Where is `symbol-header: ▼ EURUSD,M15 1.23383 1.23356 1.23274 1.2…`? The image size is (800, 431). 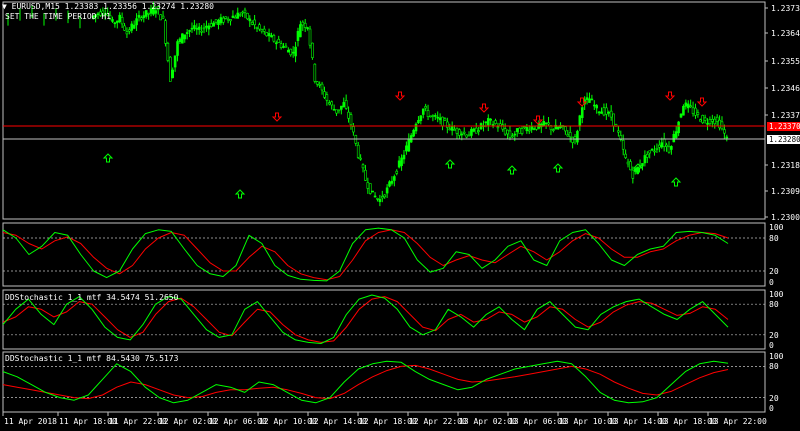
symbol-header: ▼ EURUSD,M15 1.23383 1.23356 1.23274 1.2… is located at coordinates (108, 6).